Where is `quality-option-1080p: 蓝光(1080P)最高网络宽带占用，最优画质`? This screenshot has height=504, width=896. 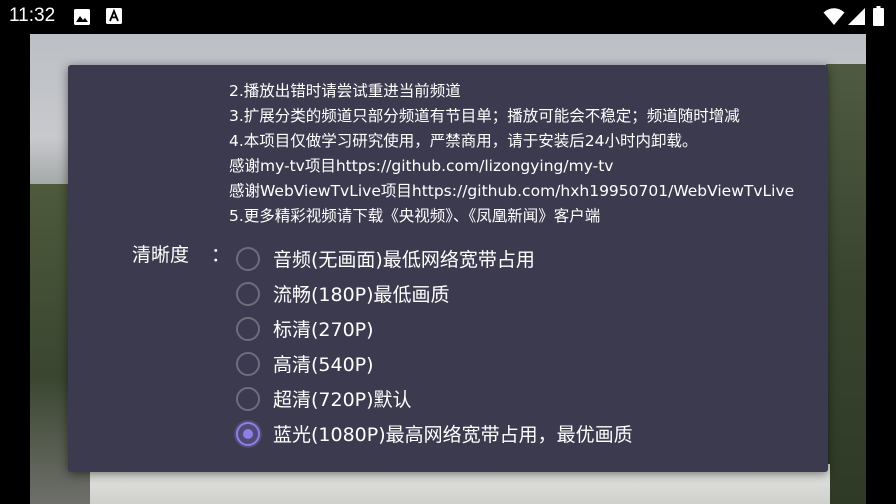
quality-option-1080p: 蓝光(1080P)最高网络宽带占用，最优画质 is located at coordinates (433, 433).